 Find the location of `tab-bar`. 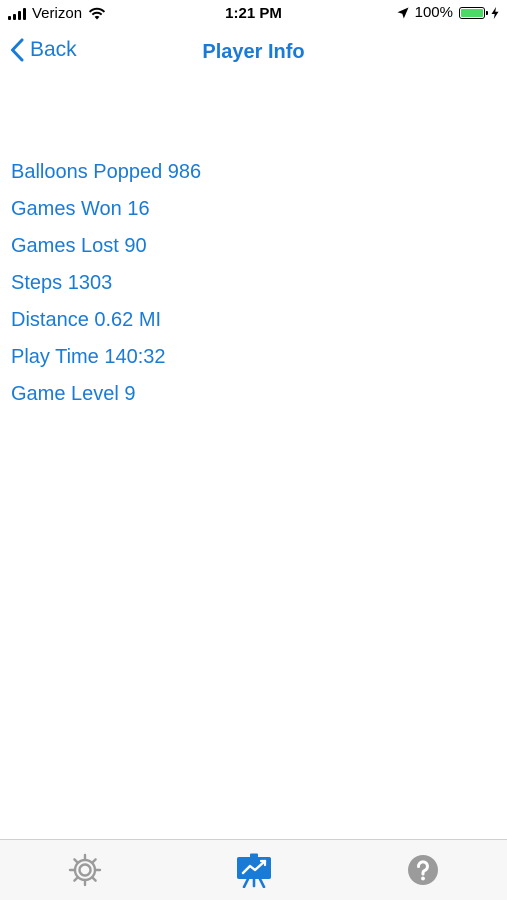

tab-bar is located at coordinates (253, 869).